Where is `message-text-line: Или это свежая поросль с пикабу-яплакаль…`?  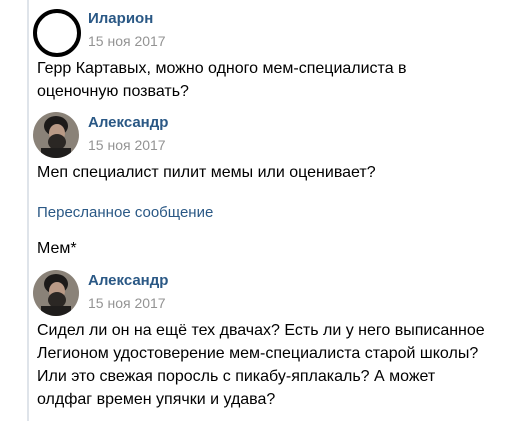 message-text-line: Или это свежая поросль с пикабу-яплакаль… is located at coordinates (236, 376).